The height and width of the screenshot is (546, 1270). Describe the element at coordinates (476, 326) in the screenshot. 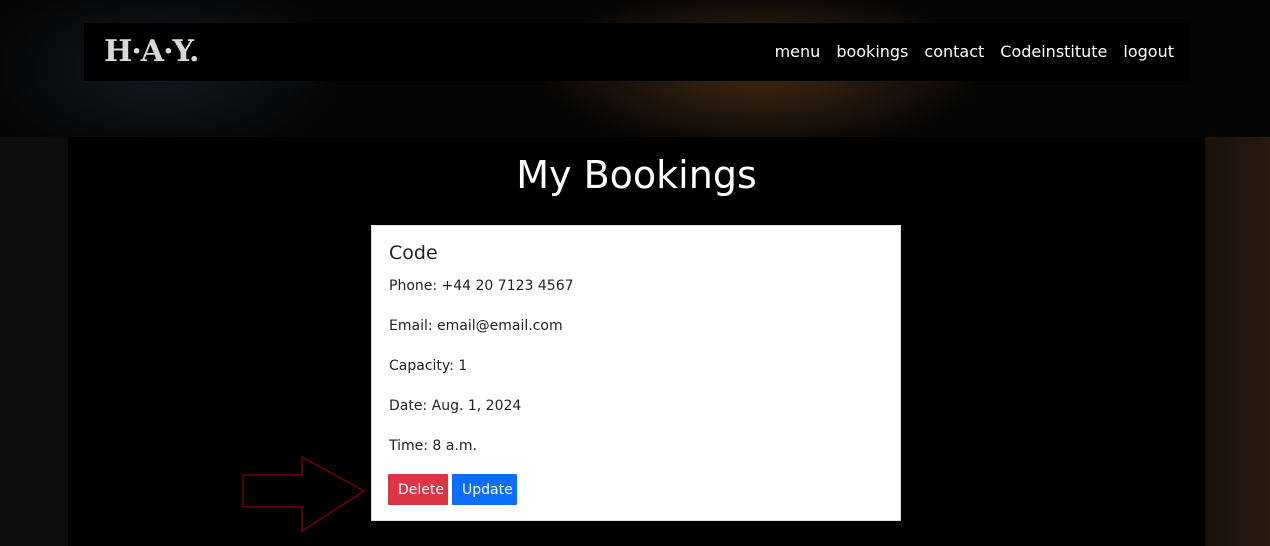

I see `booking-email: Email: email@email.com` at that location.